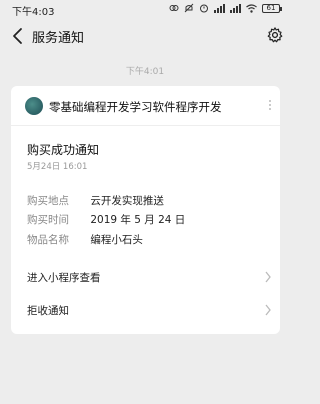 This screenshot has height=404, width=320. What do you see at coordinates (85, 239) in the screenshot?
I see `field-item-name: 物品名称 编程小石头` at bounding box center [85, 239].